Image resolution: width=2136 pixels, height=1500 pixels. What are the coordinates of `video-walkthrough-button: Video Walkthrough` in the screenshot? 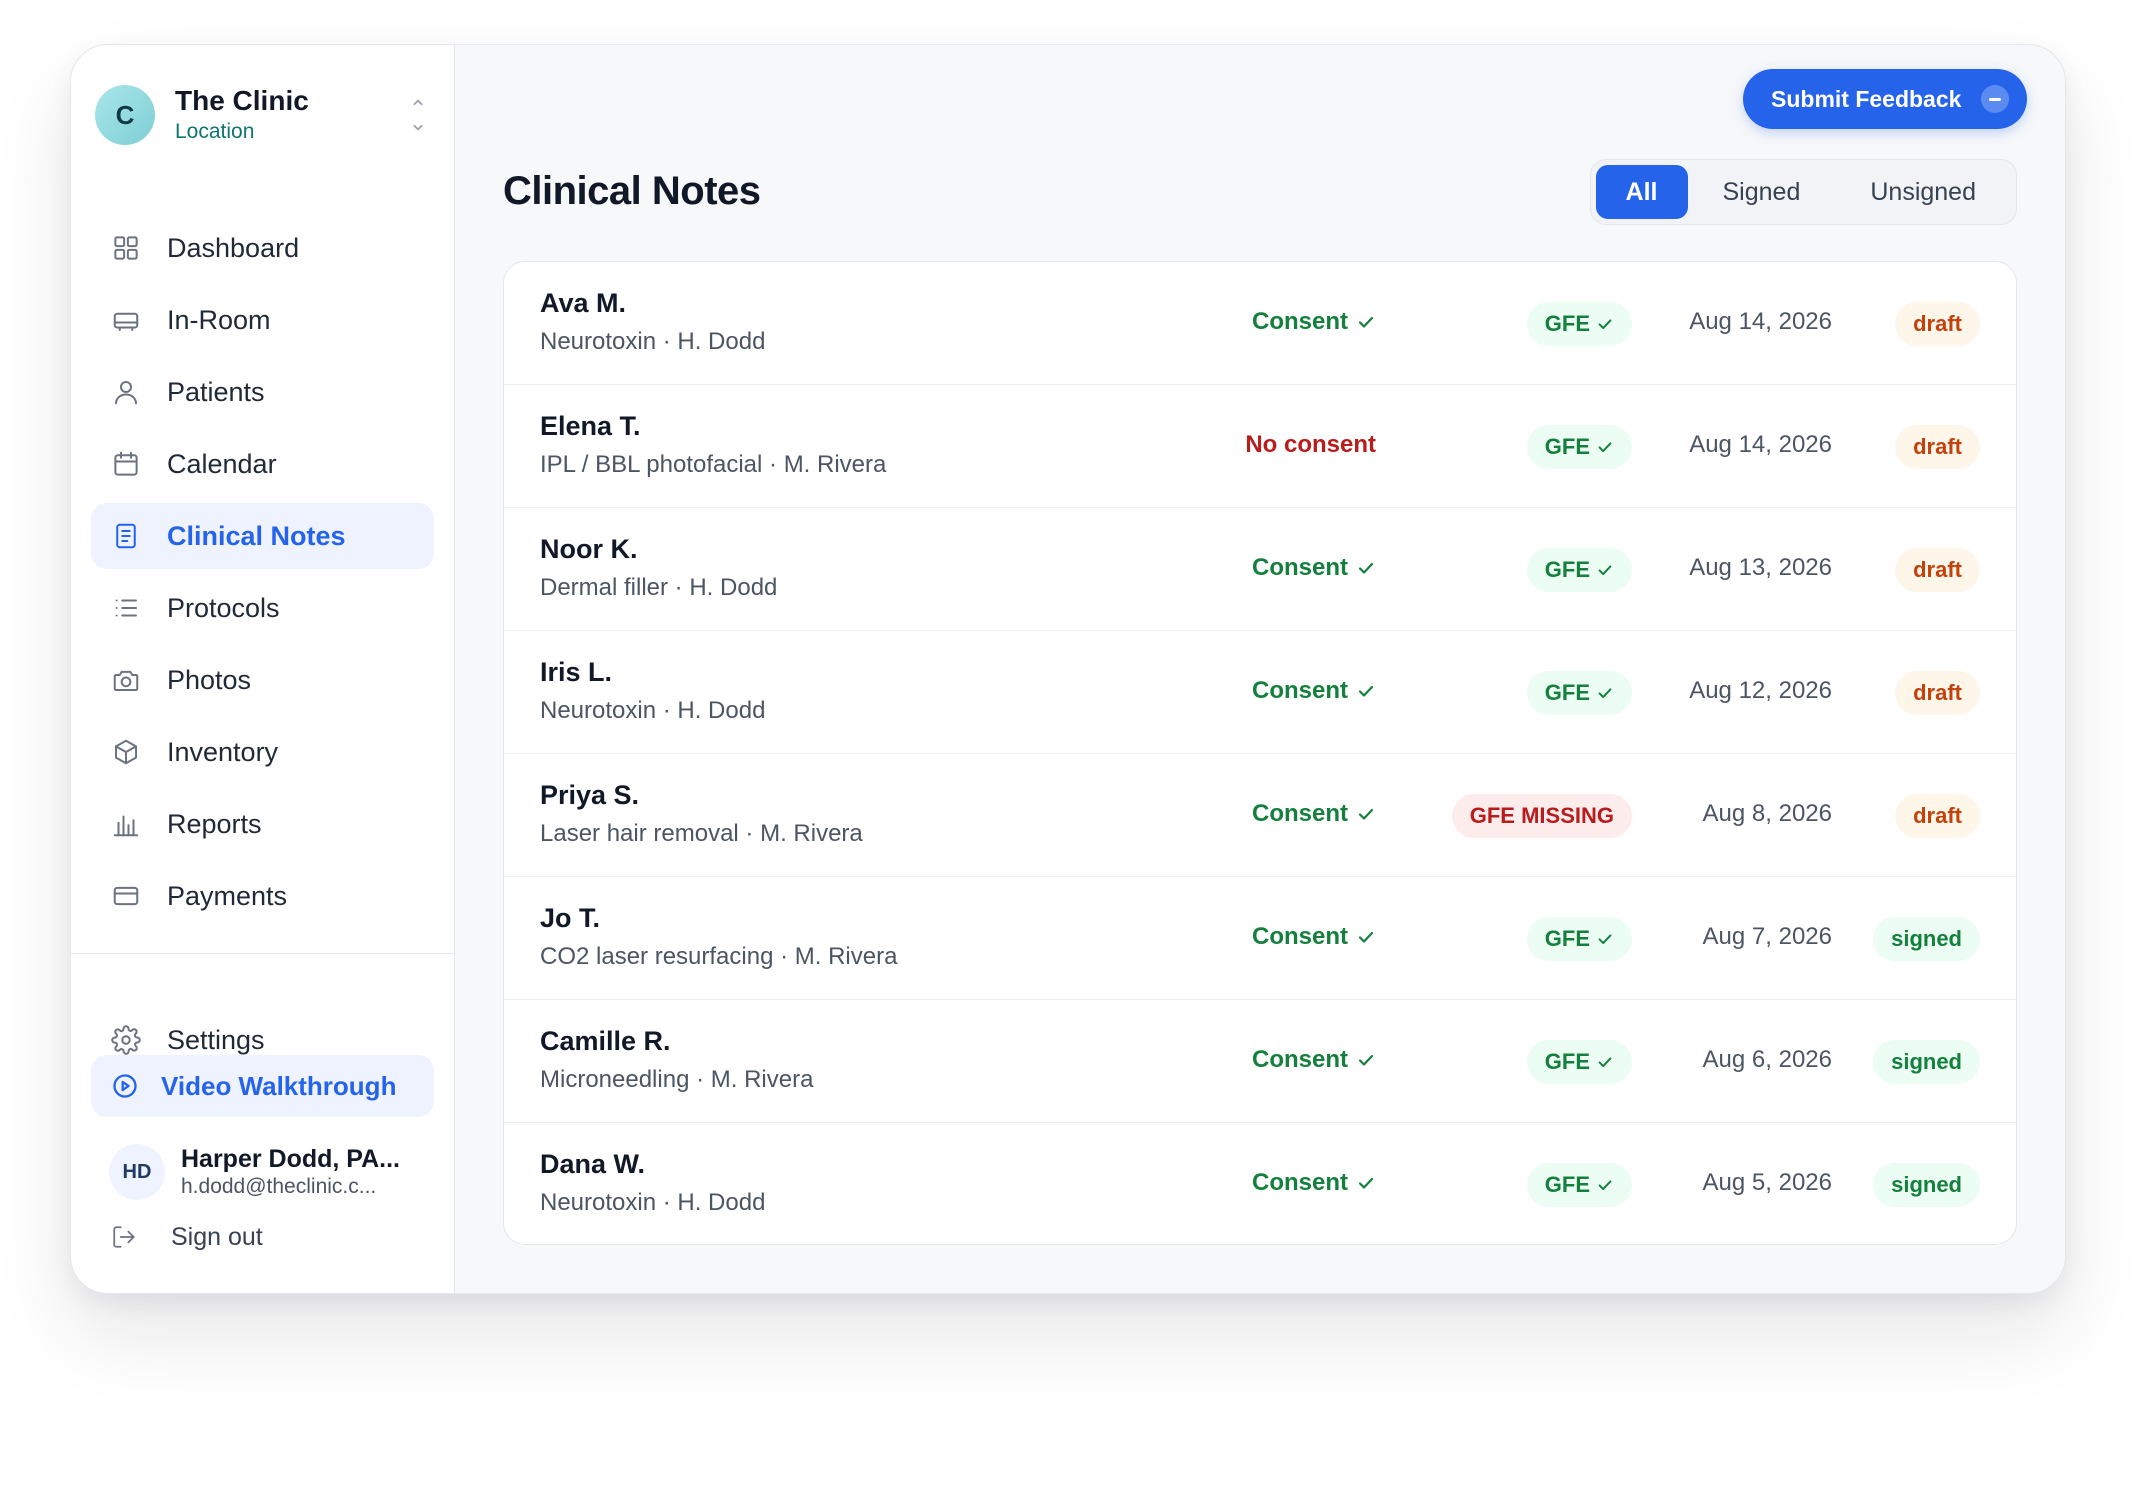 It's located at (262, 1086).